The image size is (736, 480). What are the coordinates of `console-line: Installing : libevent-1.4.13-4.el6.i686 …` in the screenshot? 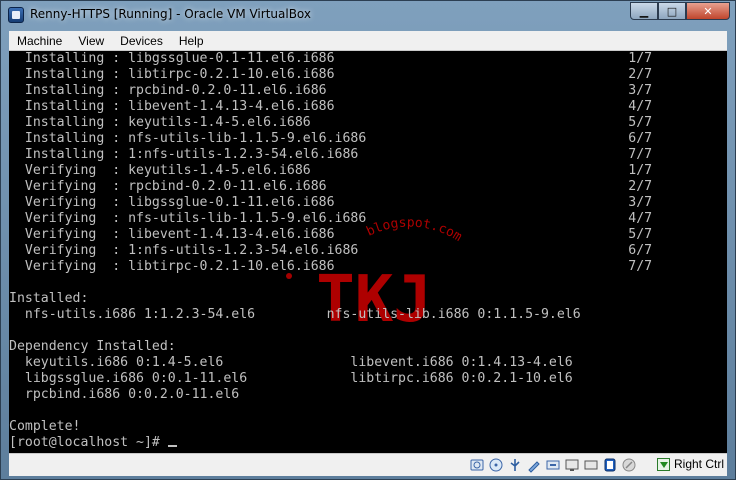 It's located at (331, 106).